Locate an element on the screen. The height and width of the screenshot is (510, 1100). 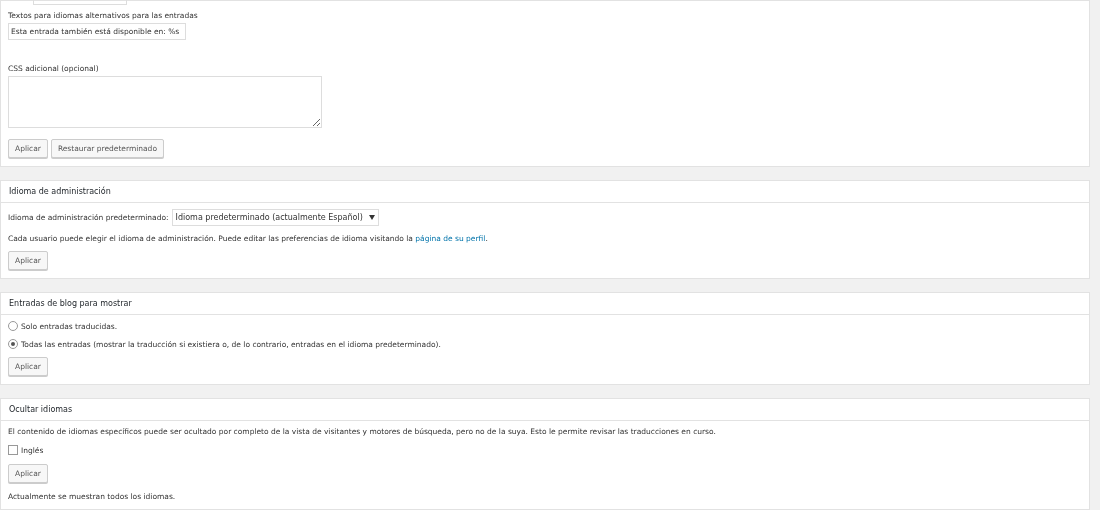
panel-title: Entradas de blog para mostrar is located at coordinates (545, 304).